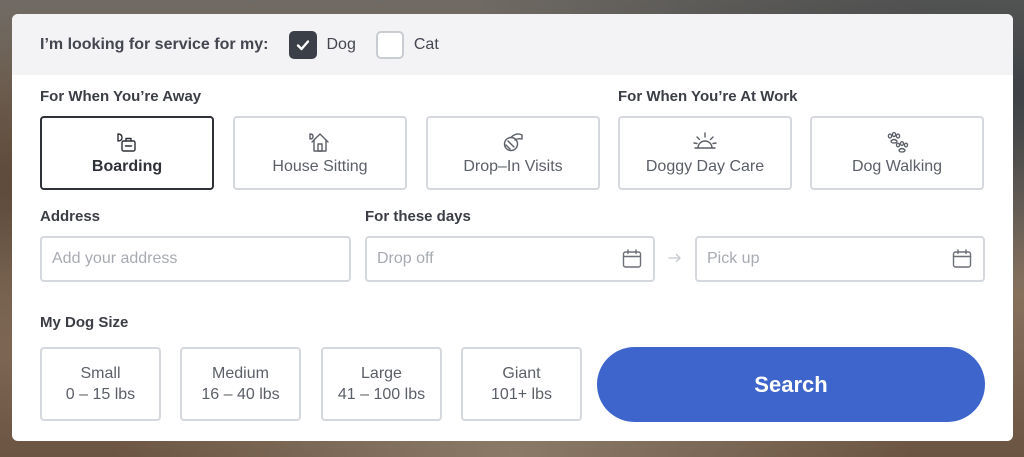 Image resolution: width=1024 pixels, height=457 pixels. Describe the element at coordinates (320, 166) in the screenshot. I see `service-label: House Sitting` at that location.